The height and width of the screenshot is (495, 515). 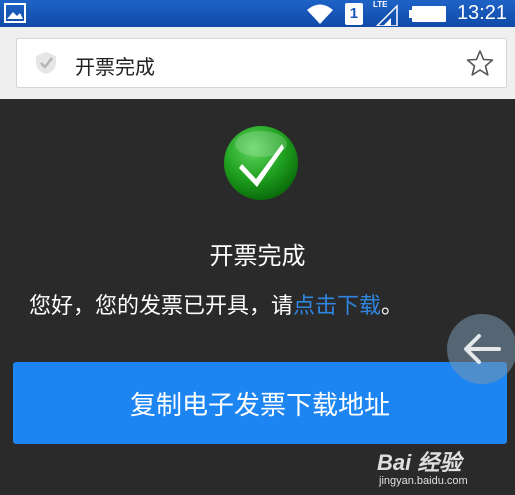 What do you see at coordinates (15, 13) in the screenshot?
I see `gallery-icon` at bounding box center [15, 13].